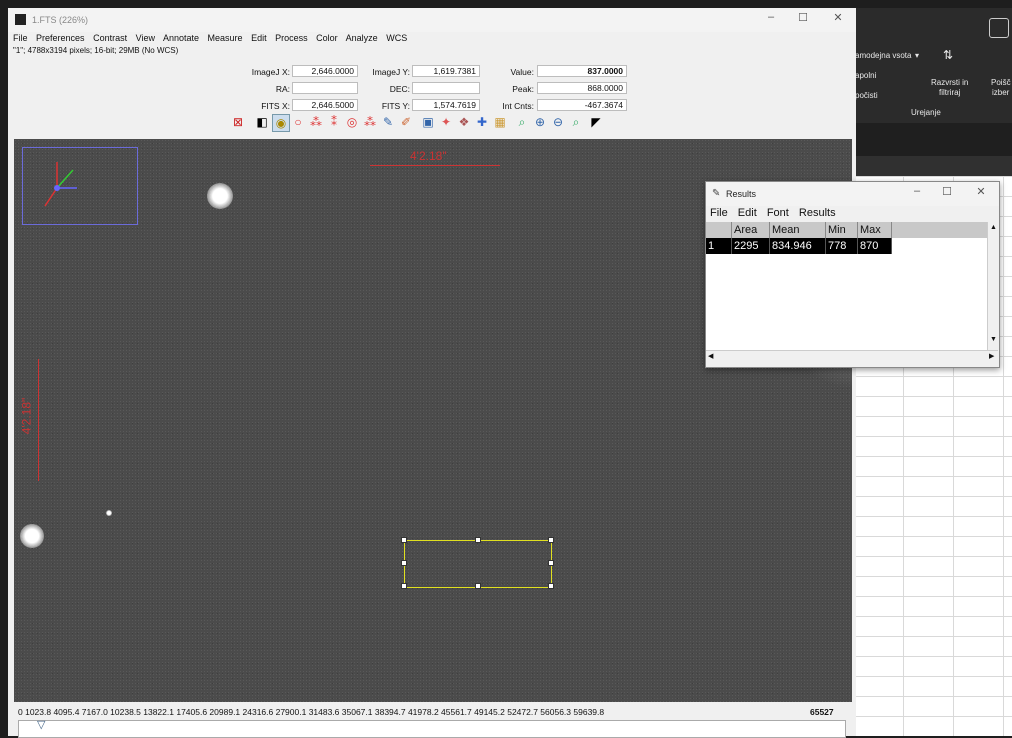 The image size is (1012, 738). I want to click on vertical-scale-bar, so click(38, 420).